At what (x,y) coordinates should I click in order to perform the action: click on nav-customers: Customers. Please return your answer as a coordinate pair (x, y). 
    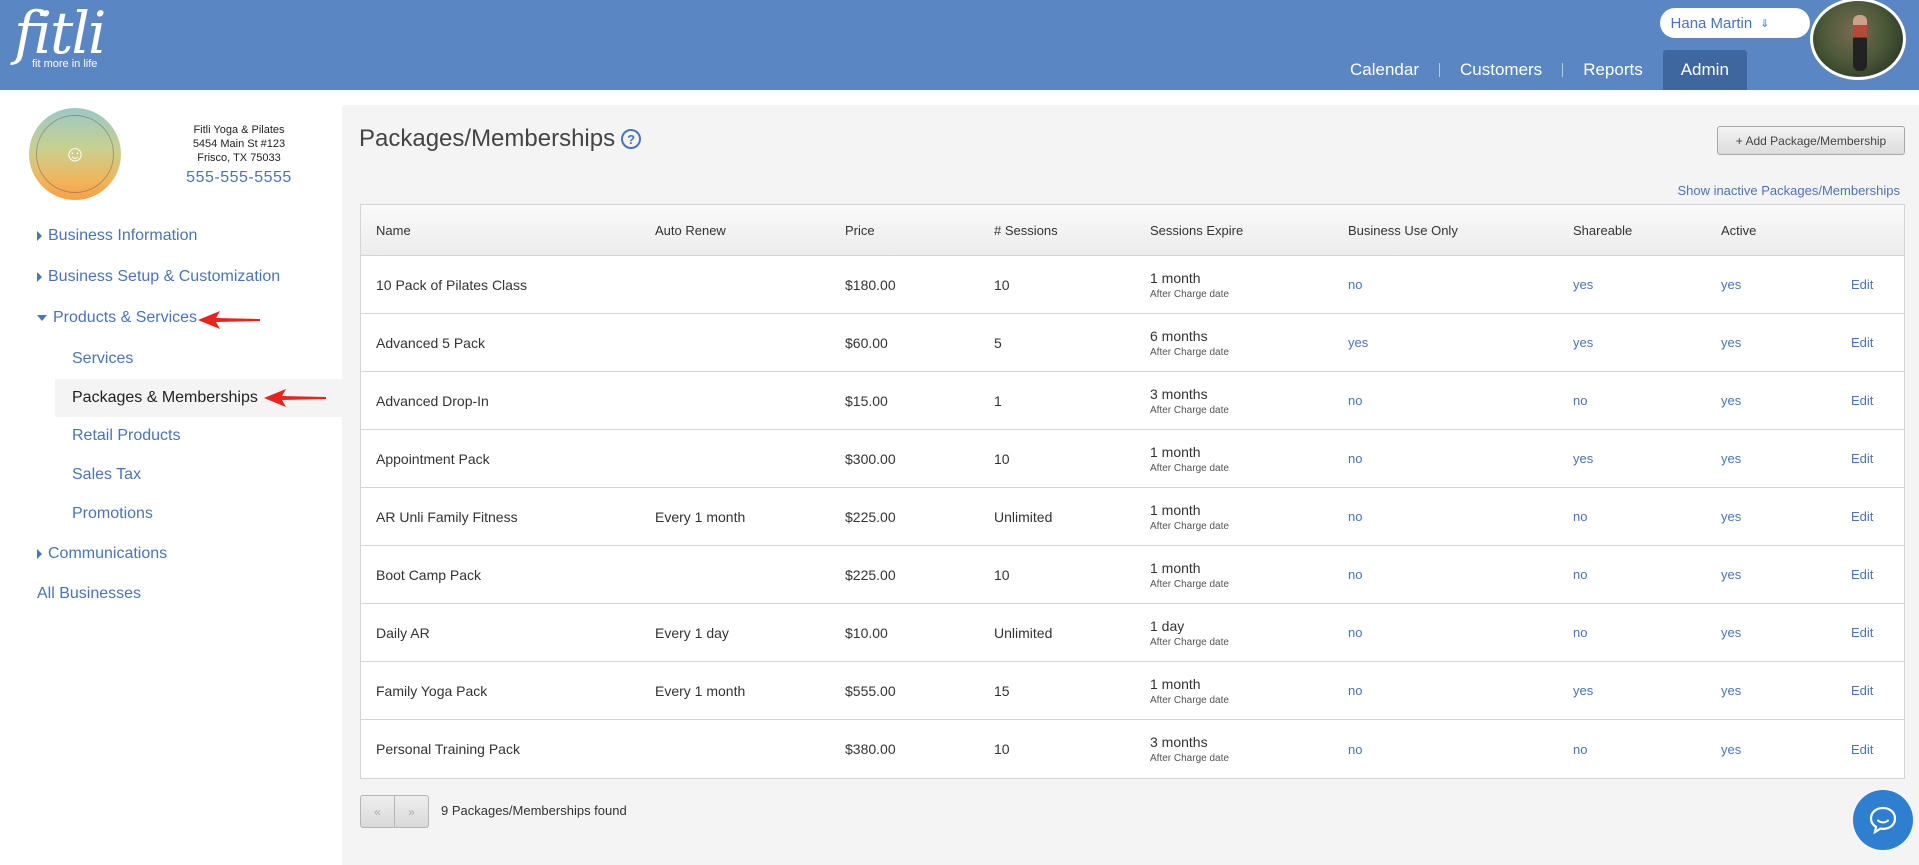
    Looking at the image, I should click on (1501, 70).